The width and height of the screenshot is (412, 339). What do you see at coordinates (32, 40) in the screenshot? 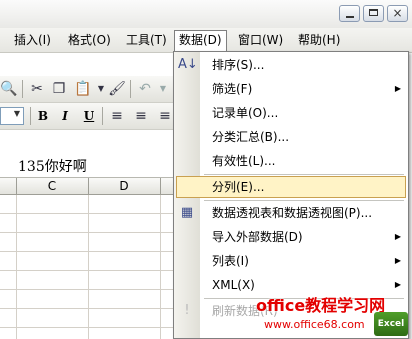
I see `menu-insert: 插入(I)` at bounding box center [32, 40].